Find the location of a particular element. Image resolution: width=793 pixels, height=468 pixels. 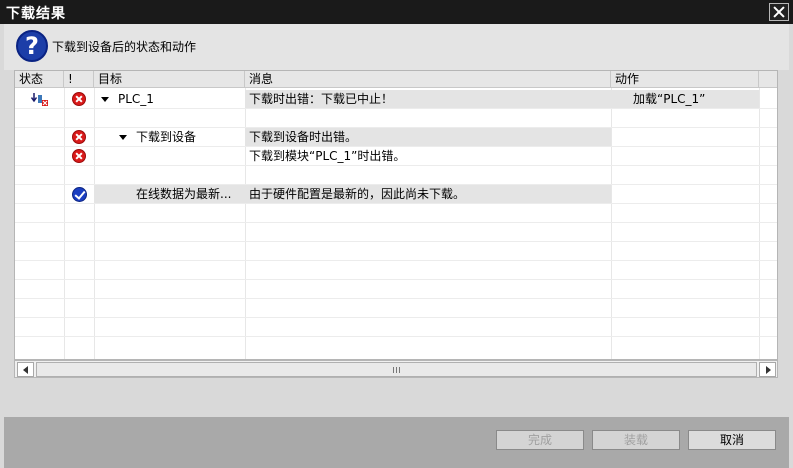

check-icon is located at coordinates (79, 194).